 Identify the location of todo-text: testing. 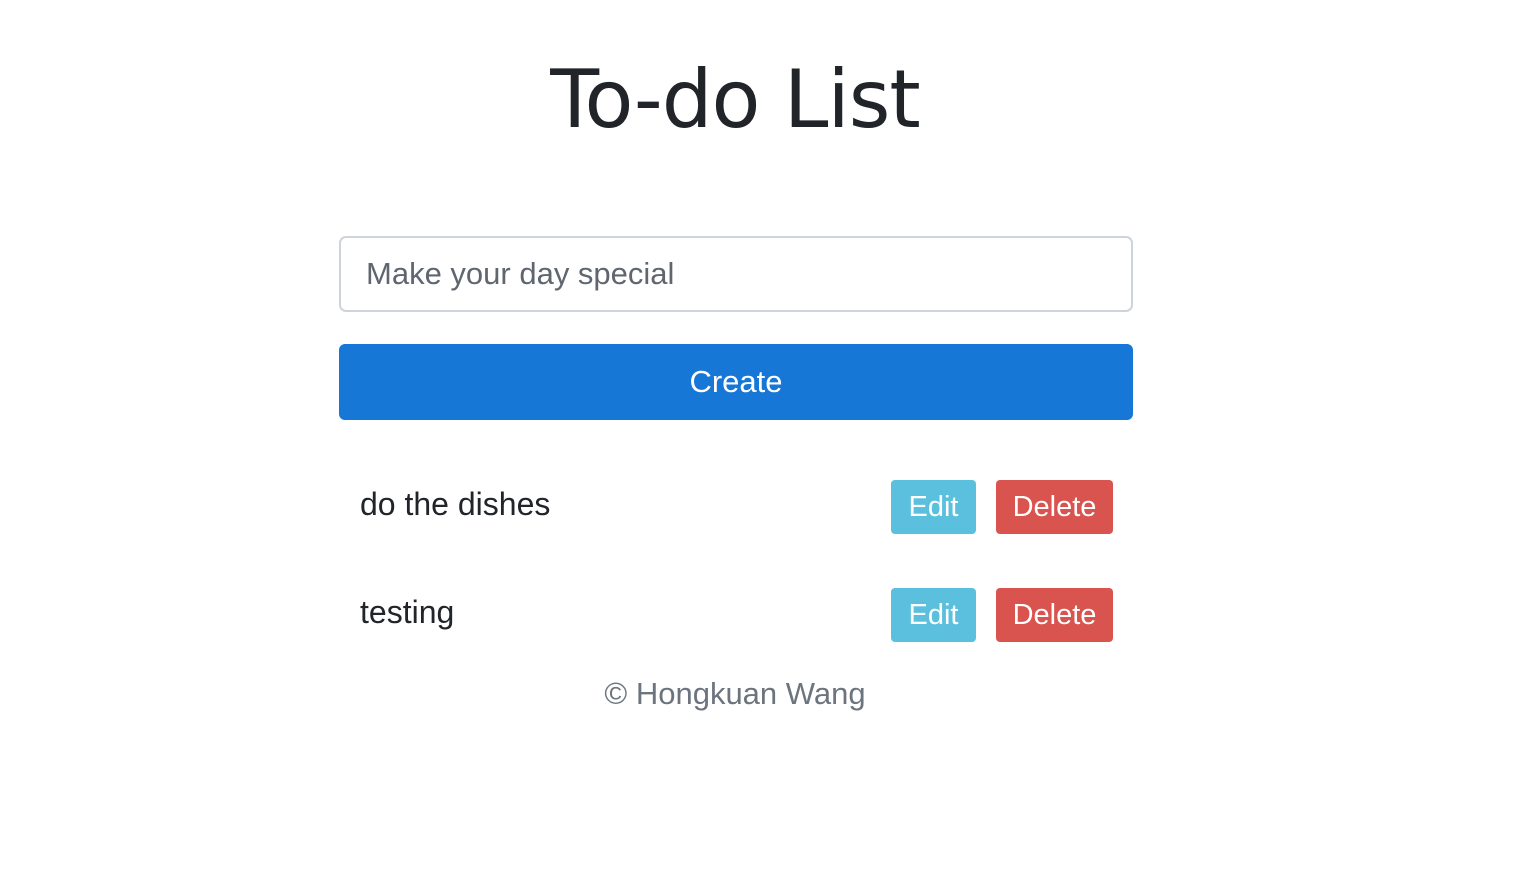
(407, 612).